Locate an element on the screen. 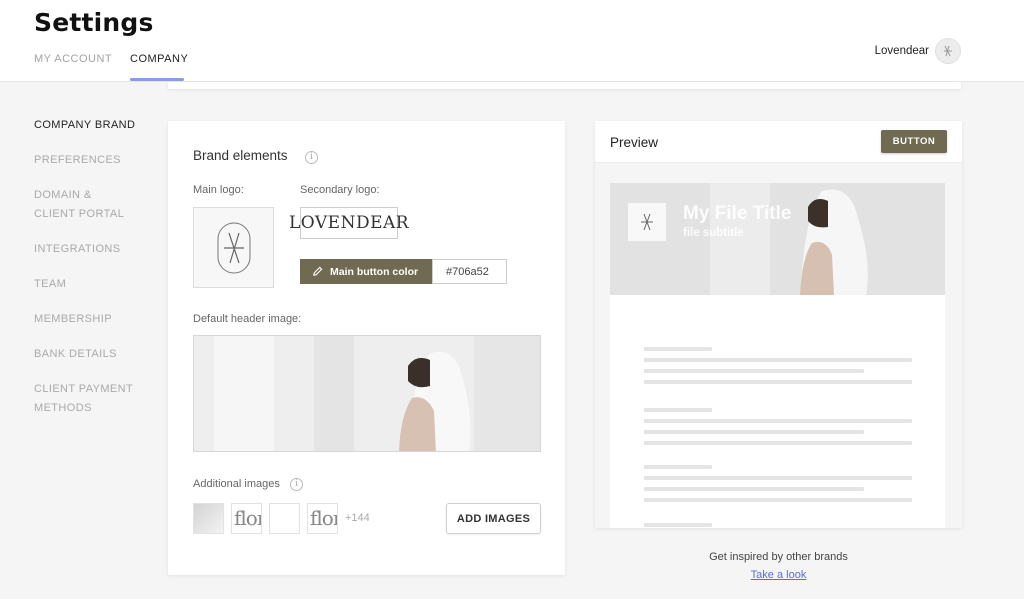 Image resolution: width=1024 pixels, height=599 pixels. sidebar-item-bank-details: BANK DETAILS is located at coordinates (75, 354).